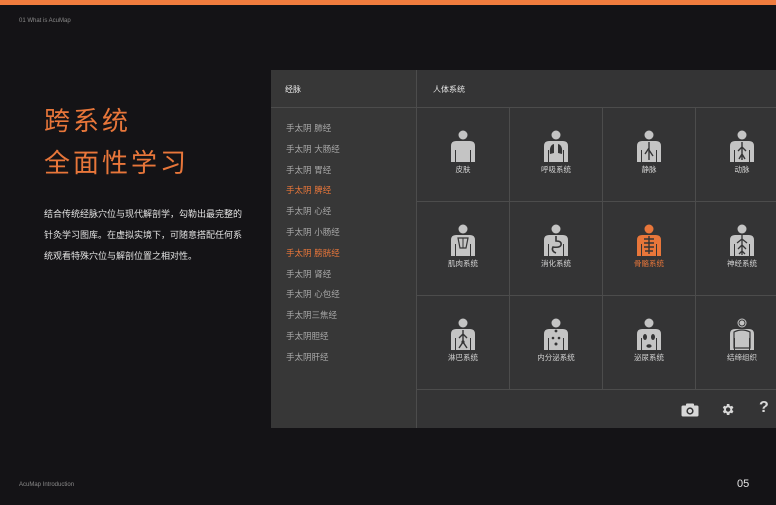 This screenshot has height=505, width=776. I want to click on system-tile: 消化系统, so click(556, 249).